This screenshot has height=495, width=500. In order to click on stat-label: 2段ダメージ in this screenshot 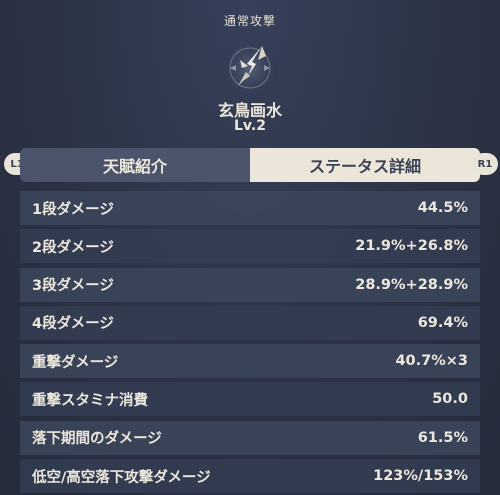, I will do `click(73, 247)`.